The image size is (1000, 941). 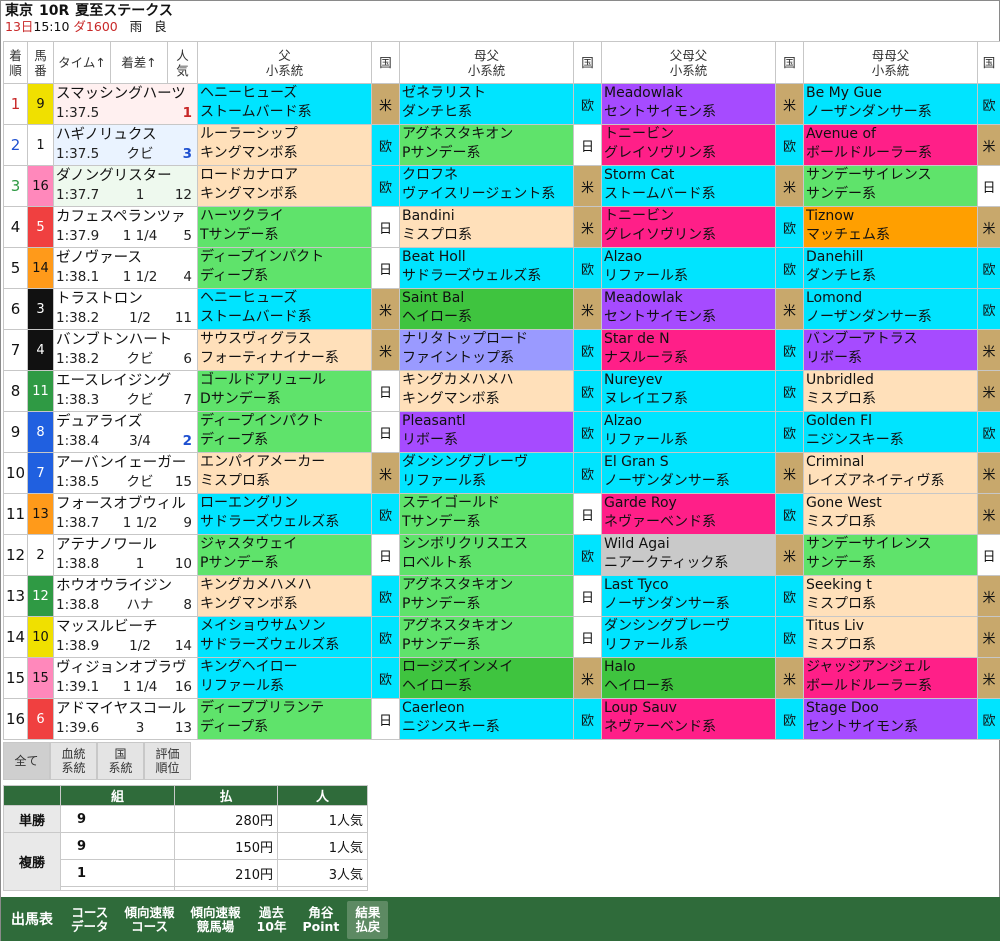 What do you see at coordinates (125, 299) in the screenshot?
I see `horse-name: トラストロン` at bounding box center [125, 299].